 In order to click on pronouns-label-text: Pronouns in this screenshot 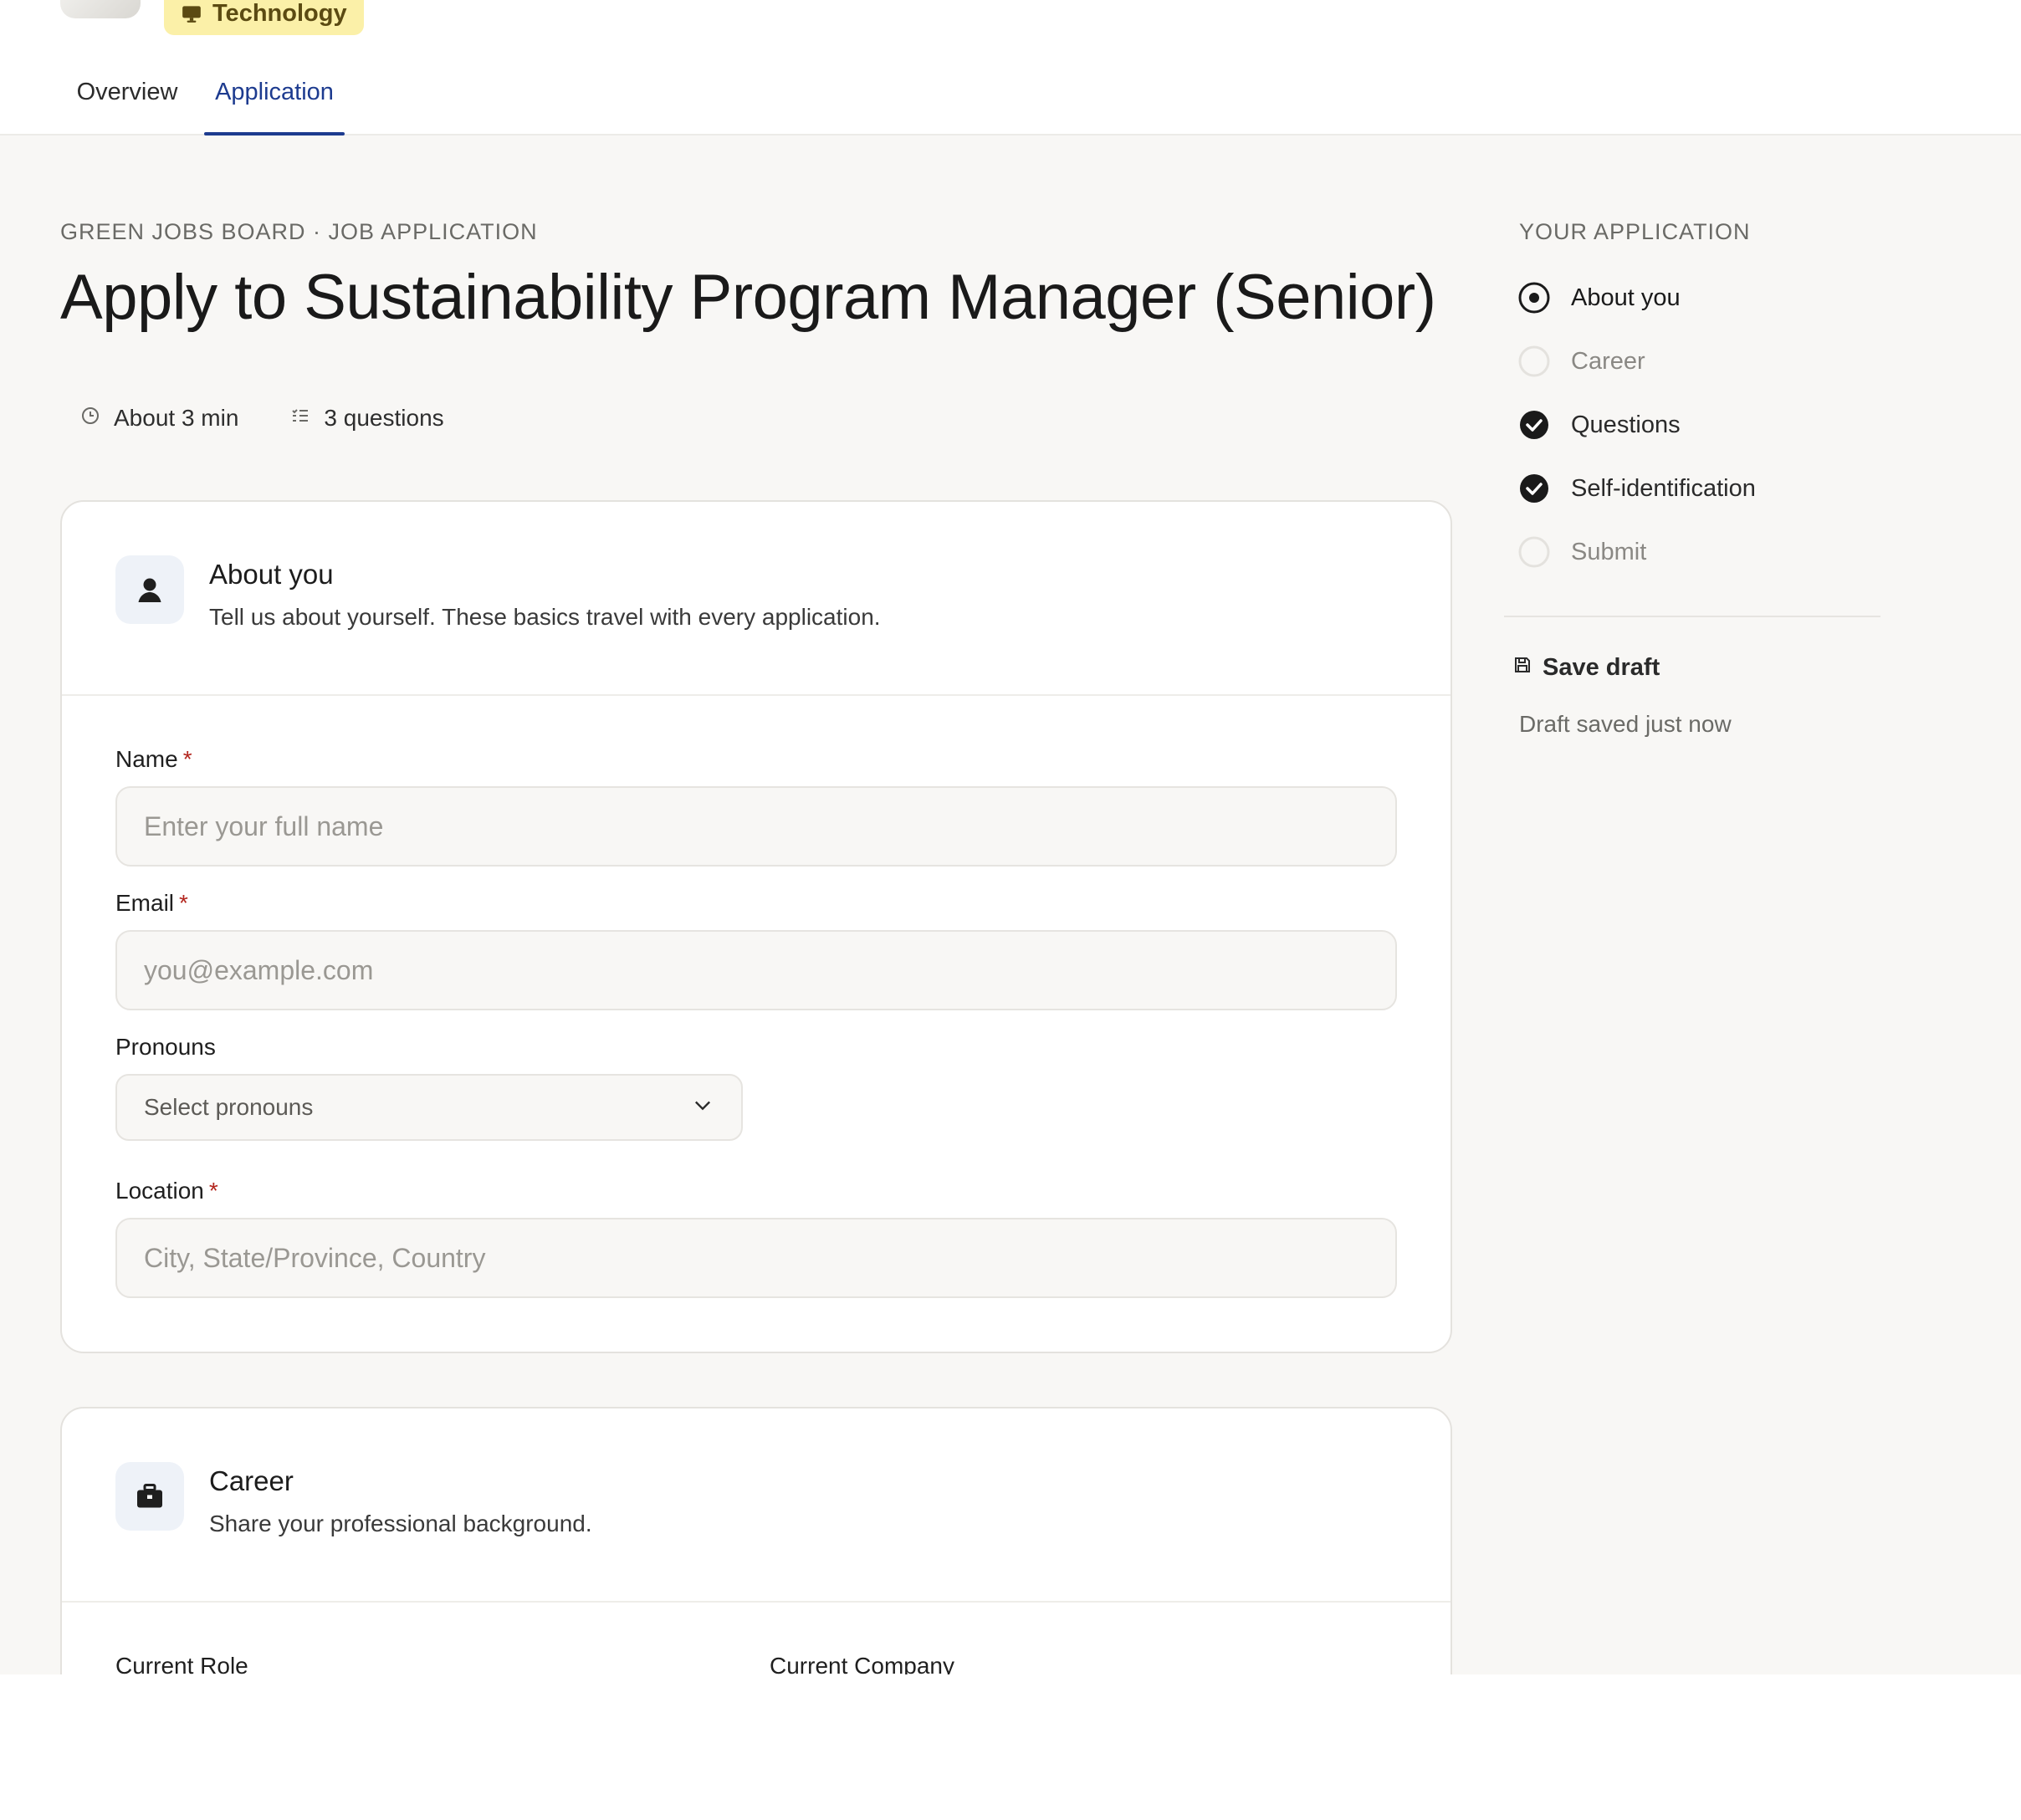, I will do `click(165, 1047)`.